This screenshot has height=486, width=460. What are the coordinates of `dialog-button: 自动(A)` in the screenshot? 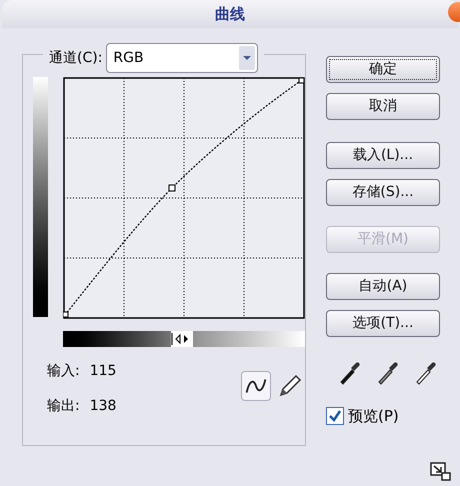 It's located at (383, 286).